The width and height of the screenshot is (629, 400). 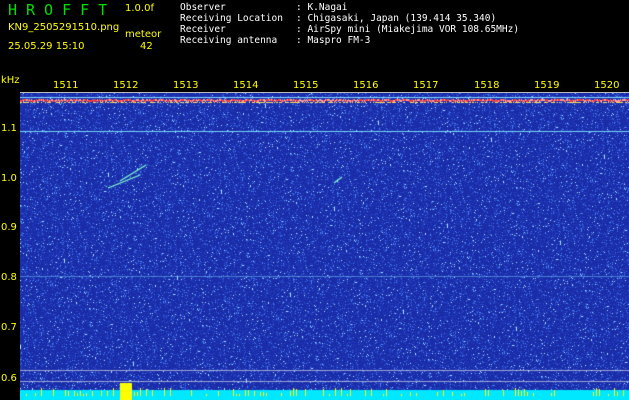 What do you see at coordinates (62, 10) in the screenshot?
I see `app-title: HROFFT` at bounding box center [62, 10].